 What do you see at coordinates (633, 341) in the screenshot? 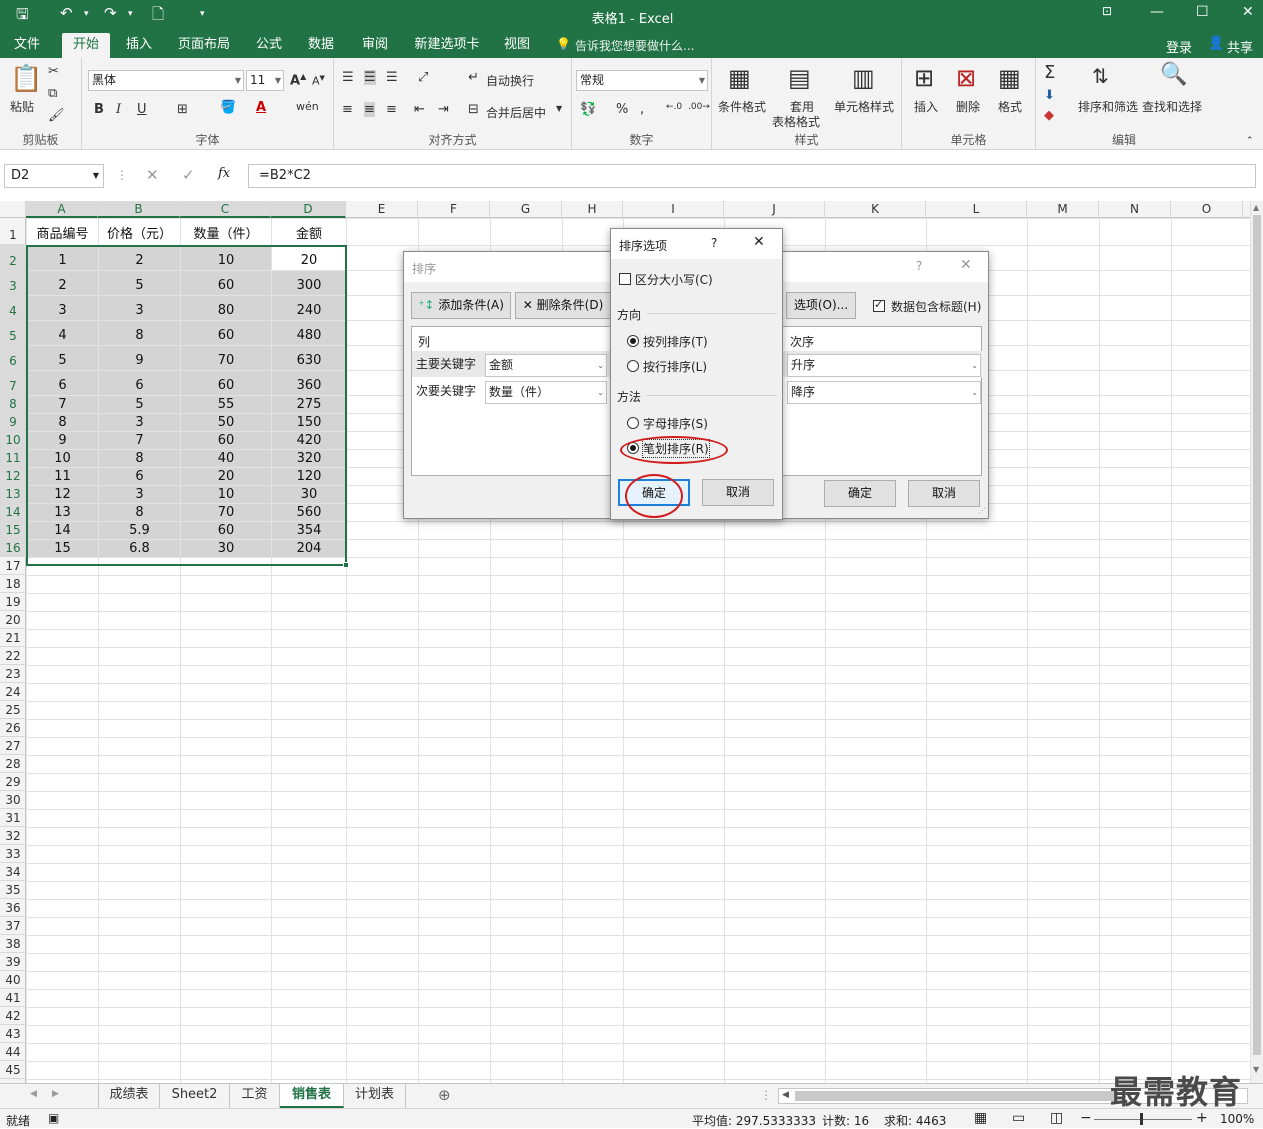
I see `by-column-radio` at bounding box center [633, 341].